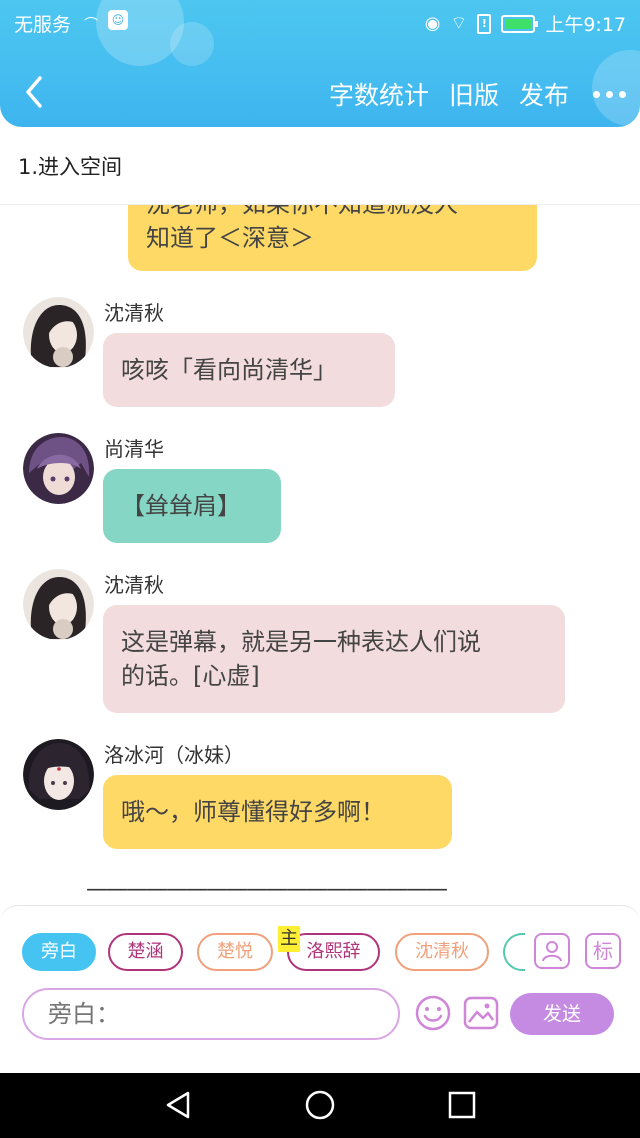 This screenshot has width=640, height=1138. I want to click on wifi-icon: ⌔, so click(459, 23).